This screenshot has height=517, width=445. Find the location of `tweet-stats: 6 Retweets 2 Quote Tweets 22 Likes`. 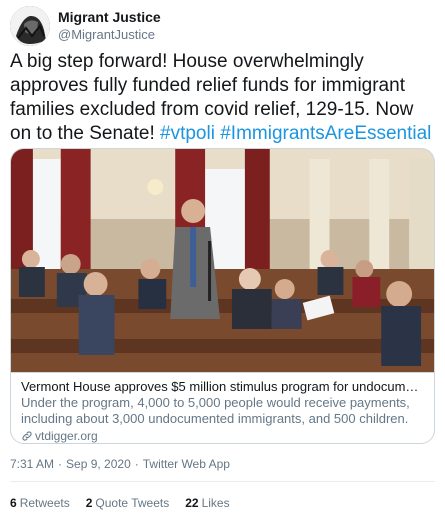

tweet-stats: 6 Retweets 2 Quote Tweets 22 Likes is located at coordinates (120, 503).